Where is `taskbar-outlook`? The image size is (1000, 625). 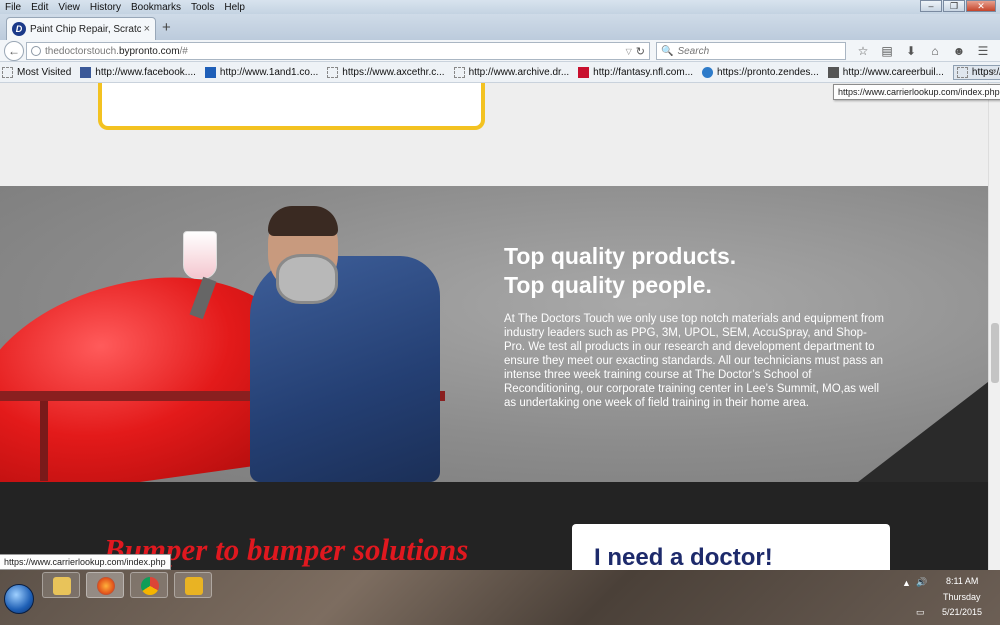 taskbar-outlook is located at coordinates (193, 585).